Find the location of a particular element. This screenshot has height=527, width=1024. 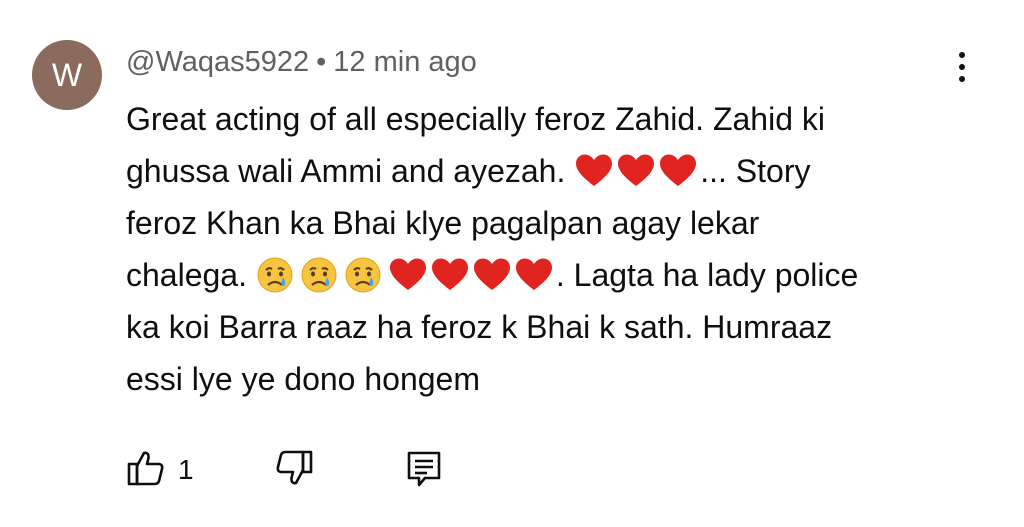

like-button: 1 is located at coordinates (160, 470).